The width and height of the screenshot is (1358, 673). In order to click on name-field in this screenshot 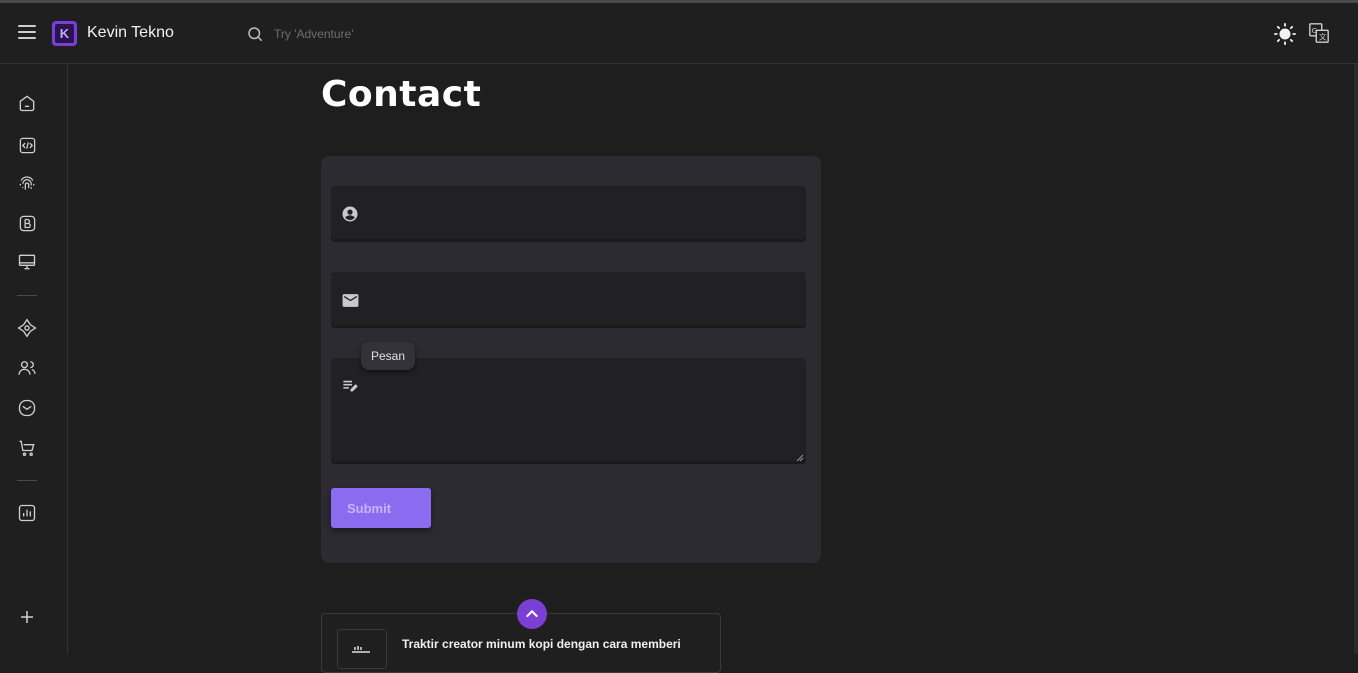, I will do `click(568, 214)`.